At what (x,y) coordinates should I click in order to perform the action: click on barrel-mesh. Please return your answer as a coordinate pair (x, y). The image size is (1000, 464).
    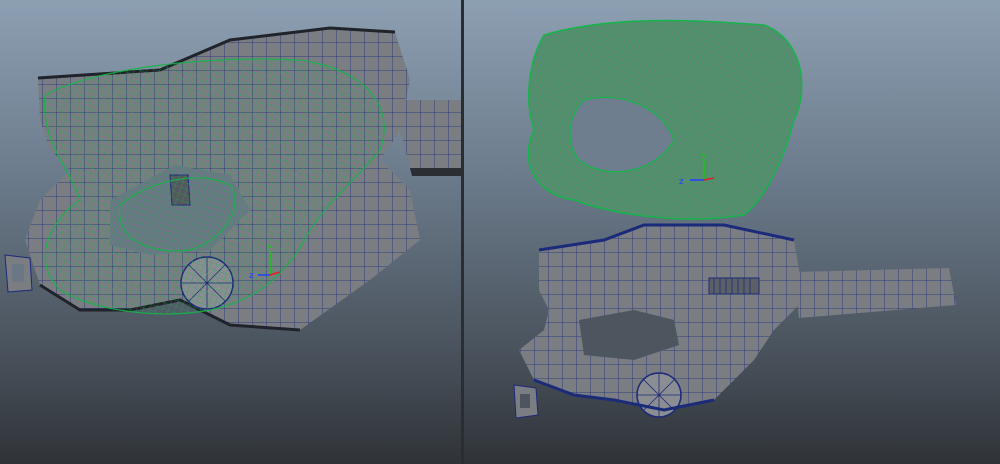
    Looking at the image, I should click on (430, 138).